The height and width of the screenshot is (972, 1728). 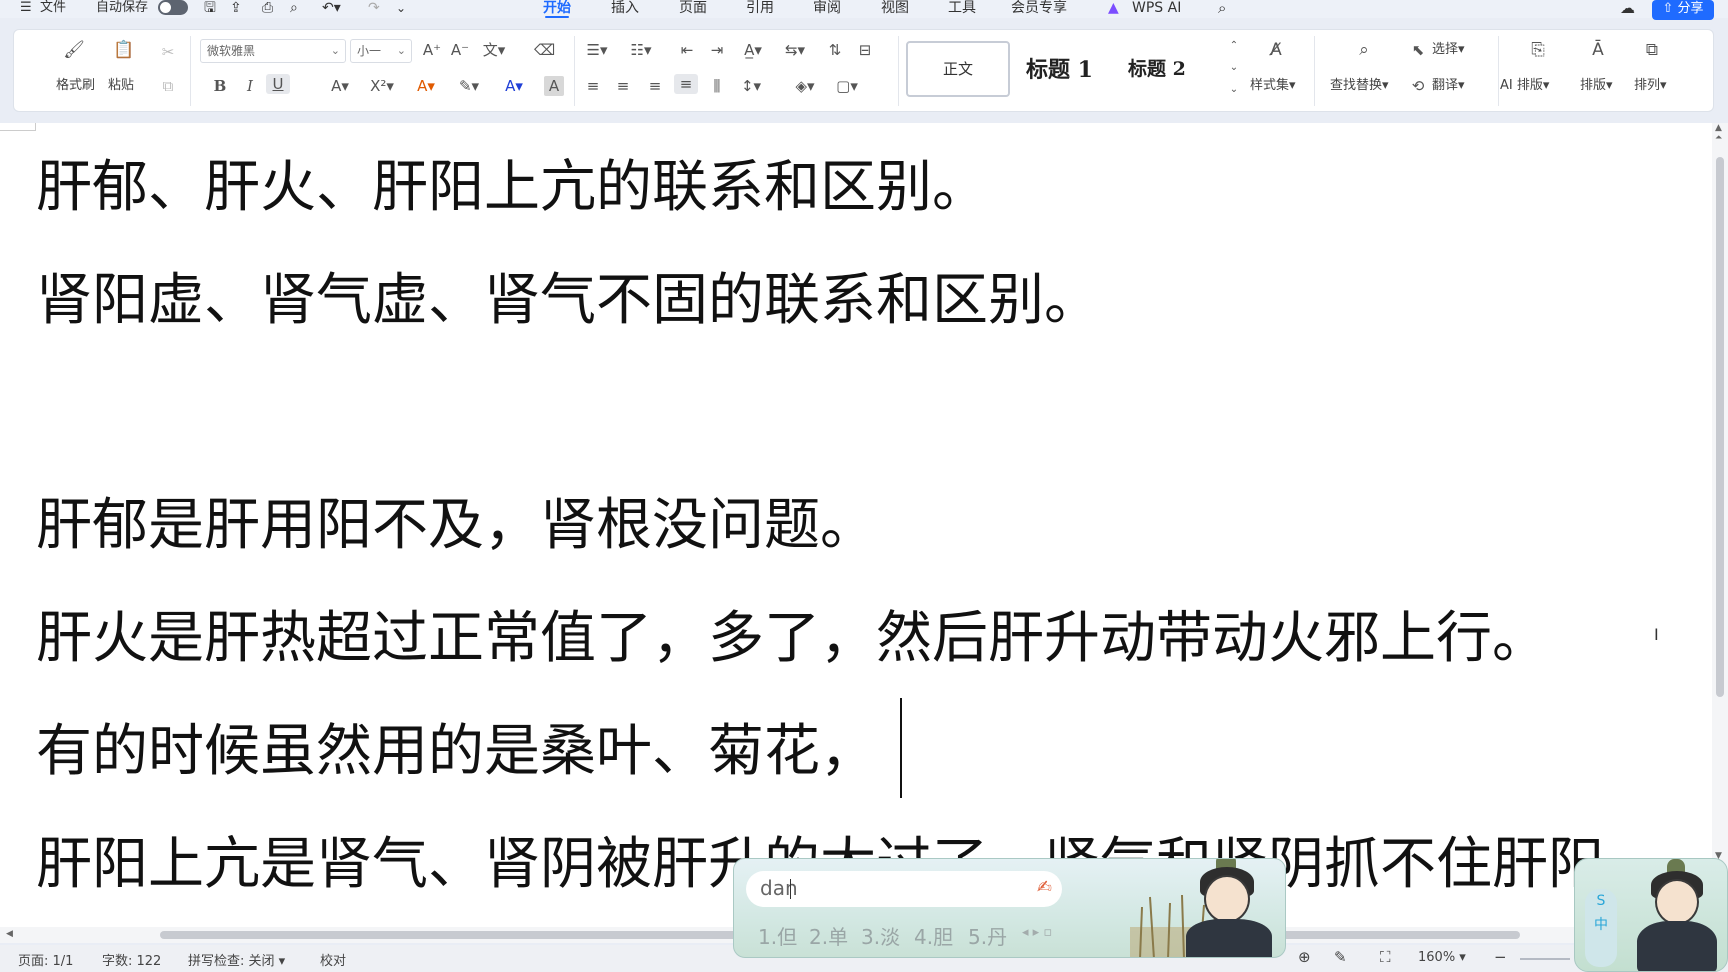 I want to click on line-spacing-icon: ↕▾, so click(x=751, y=86).